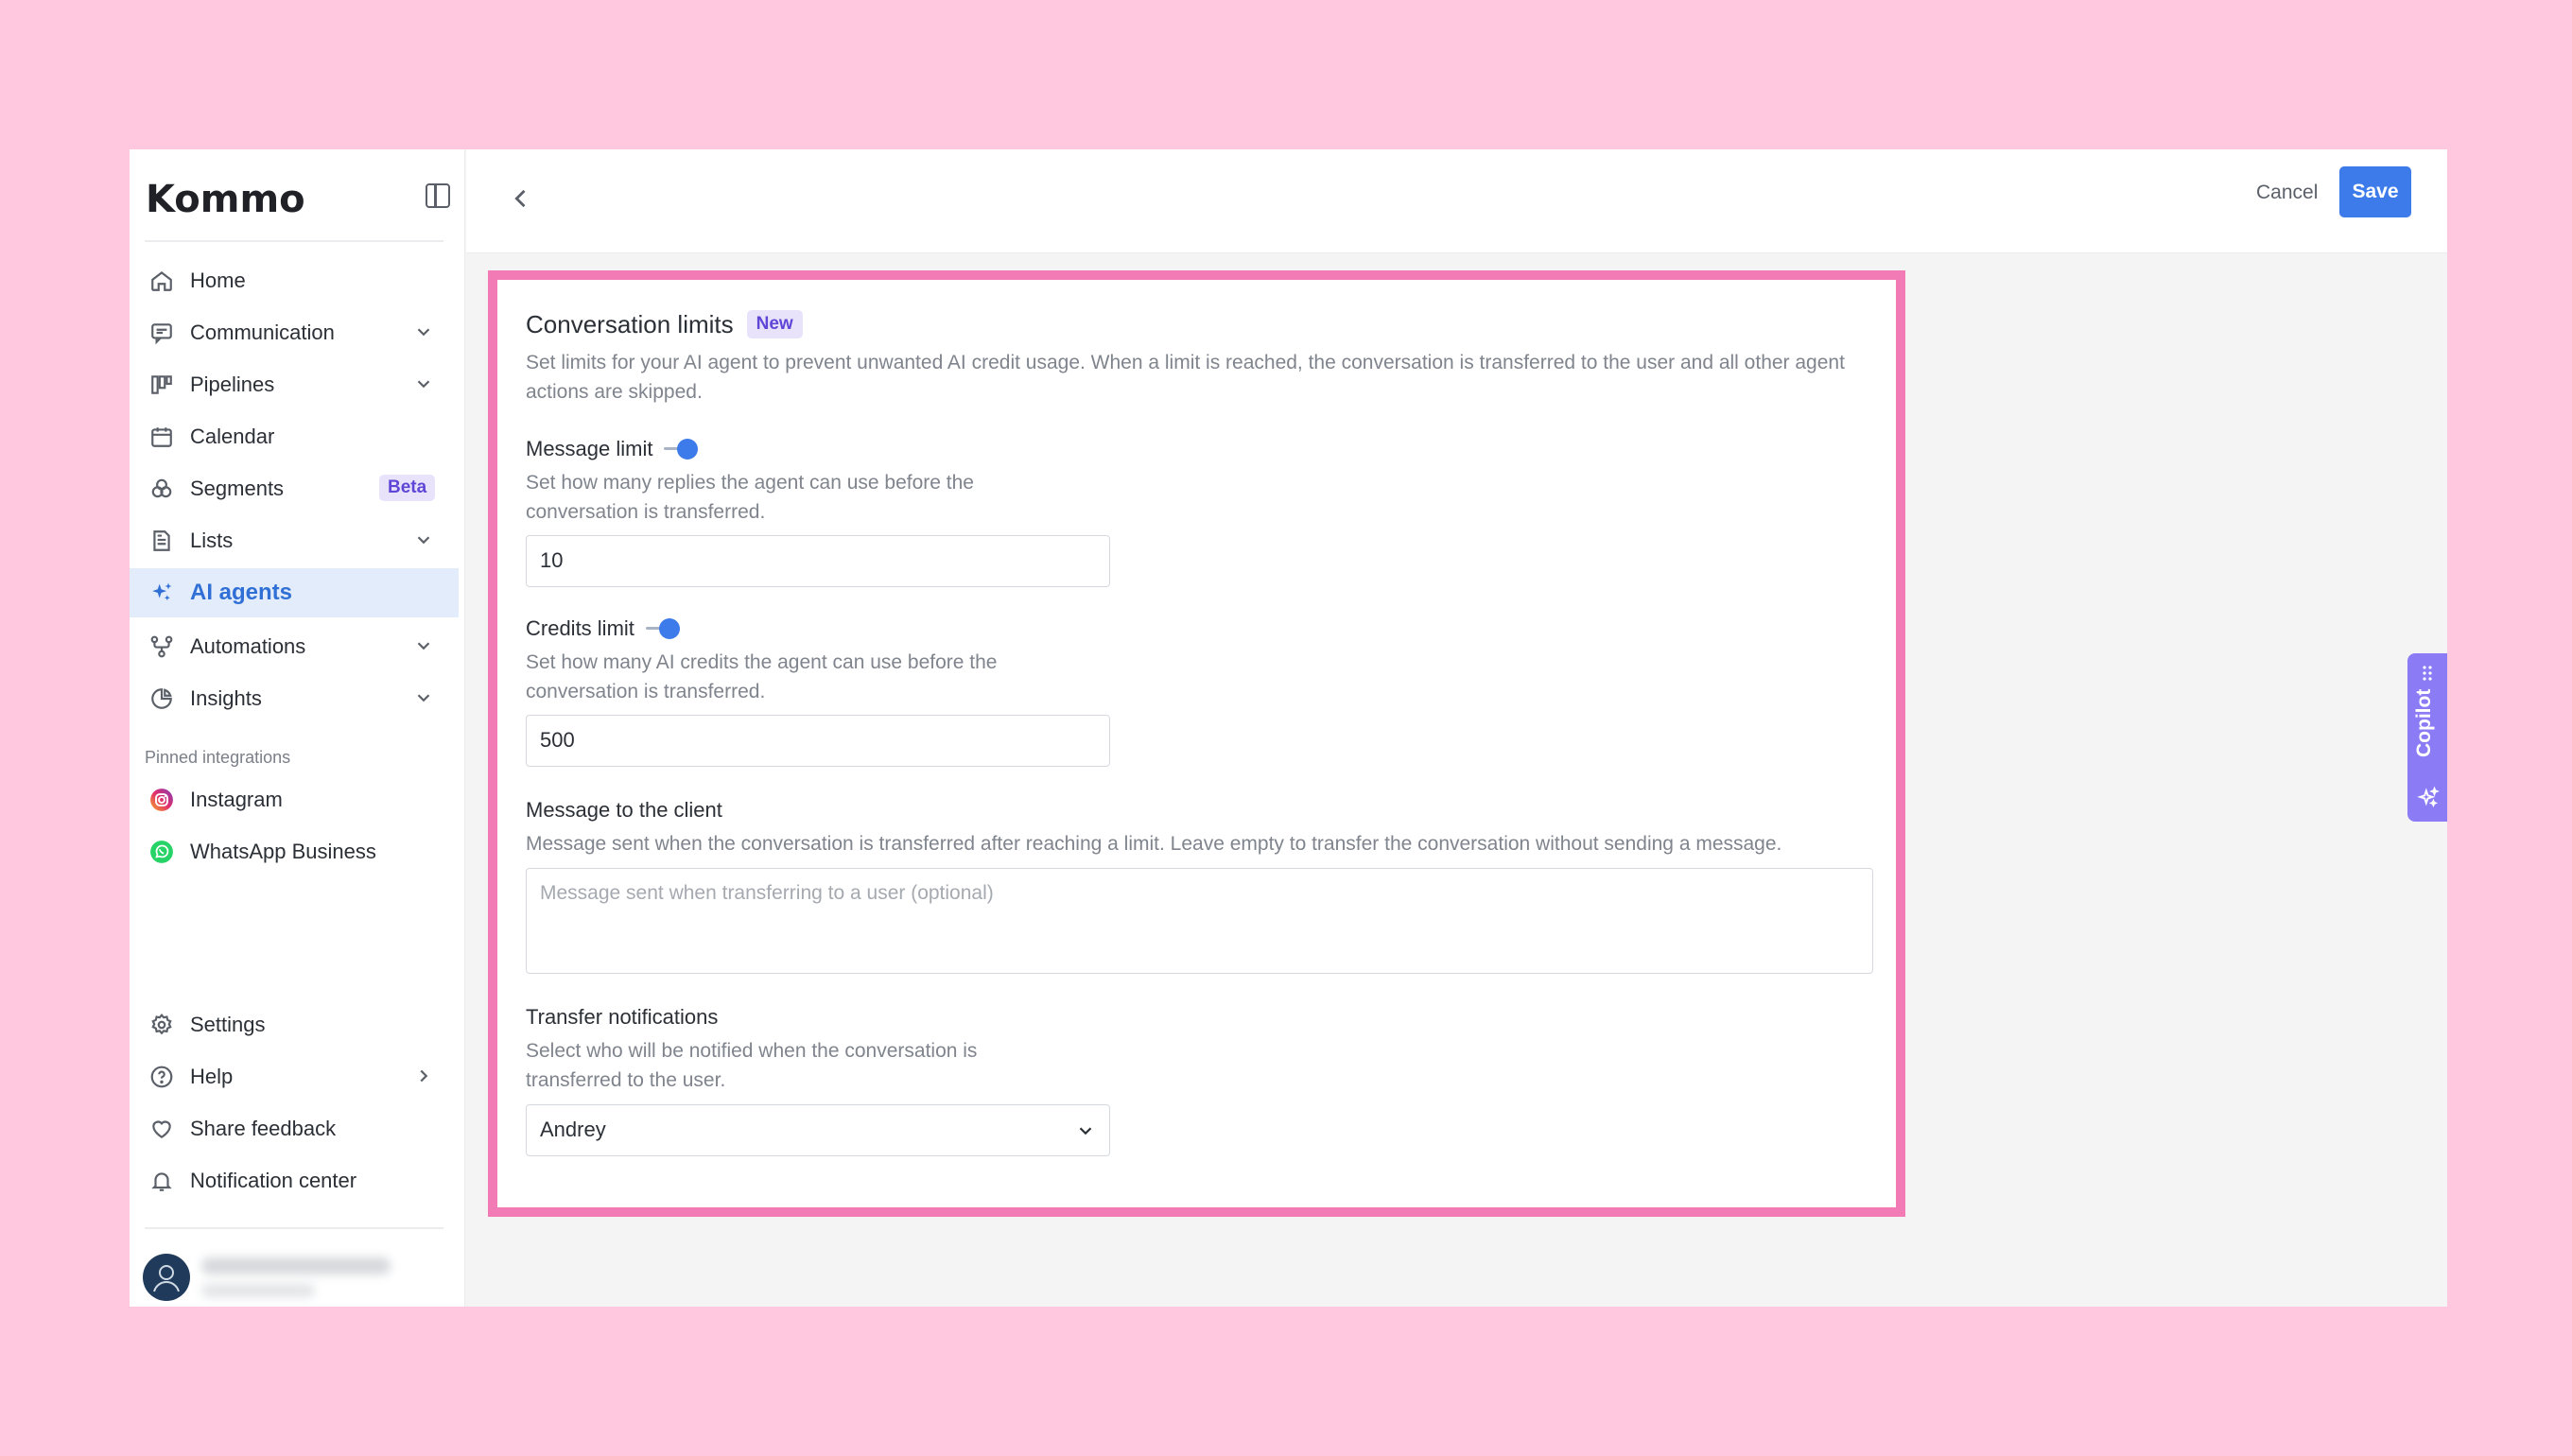  I want to click on logo-row: Kommo, so click(298, 199).